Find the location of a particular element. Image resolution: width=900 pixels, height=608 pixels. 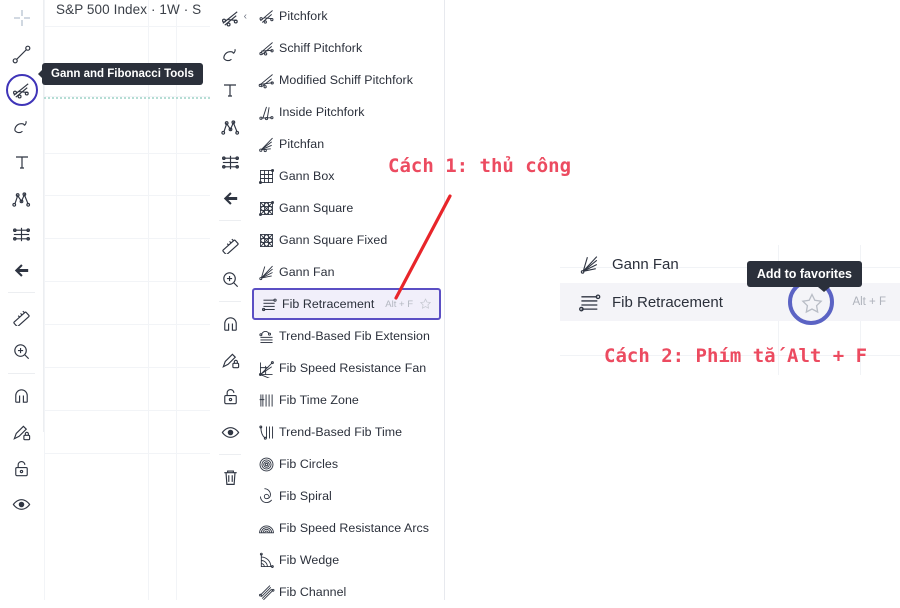

favorites-row-shortcut: Alt + F is located at coordinates (869, 302).